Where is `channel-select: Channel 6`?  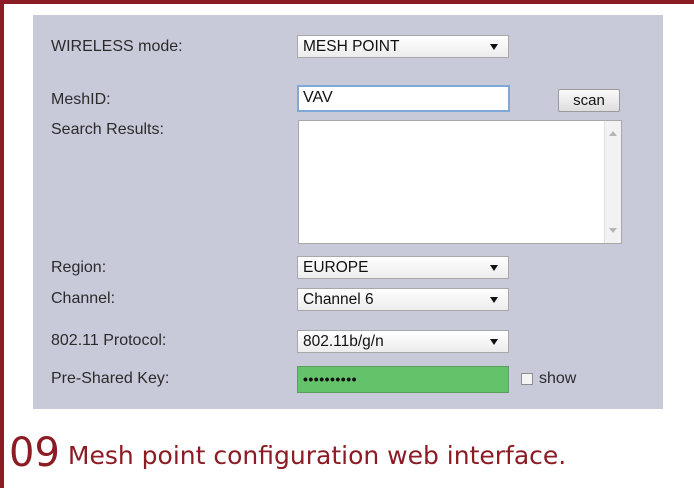
channel-select: Channel 6 is located at coordinates (403, 299).